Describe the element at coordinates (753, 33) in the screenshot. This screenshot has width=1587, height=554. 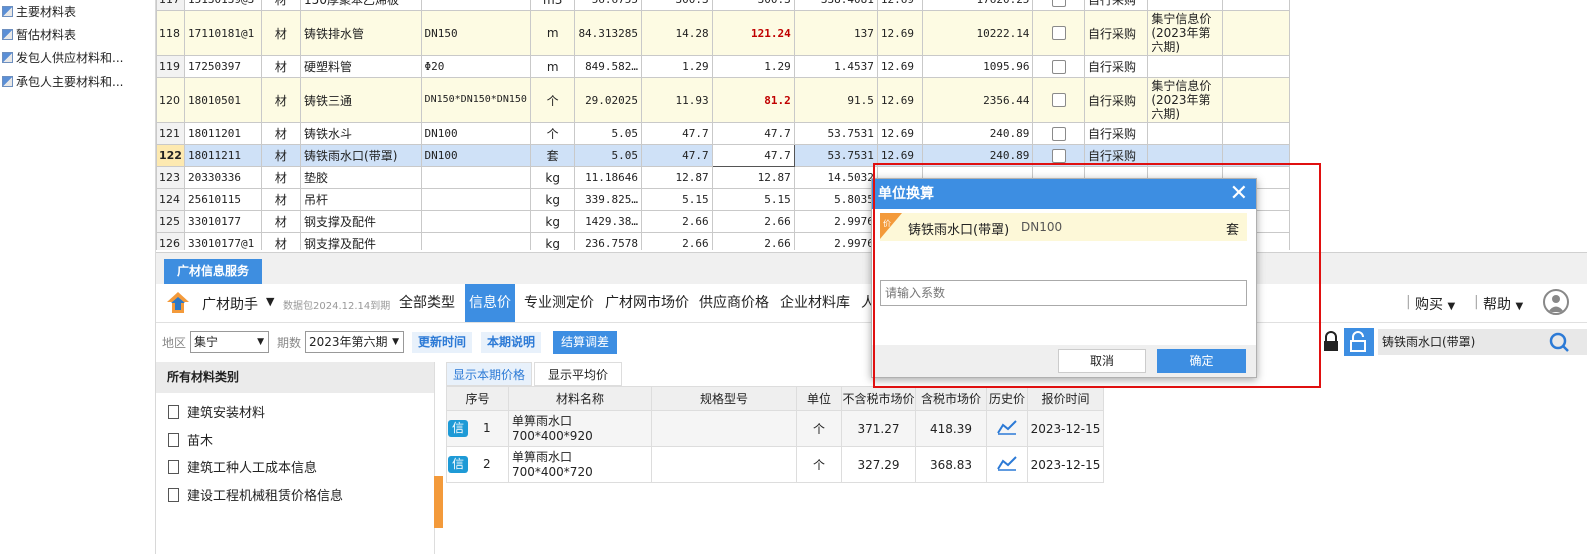
I see `cell-p2: 121.24` at that location.